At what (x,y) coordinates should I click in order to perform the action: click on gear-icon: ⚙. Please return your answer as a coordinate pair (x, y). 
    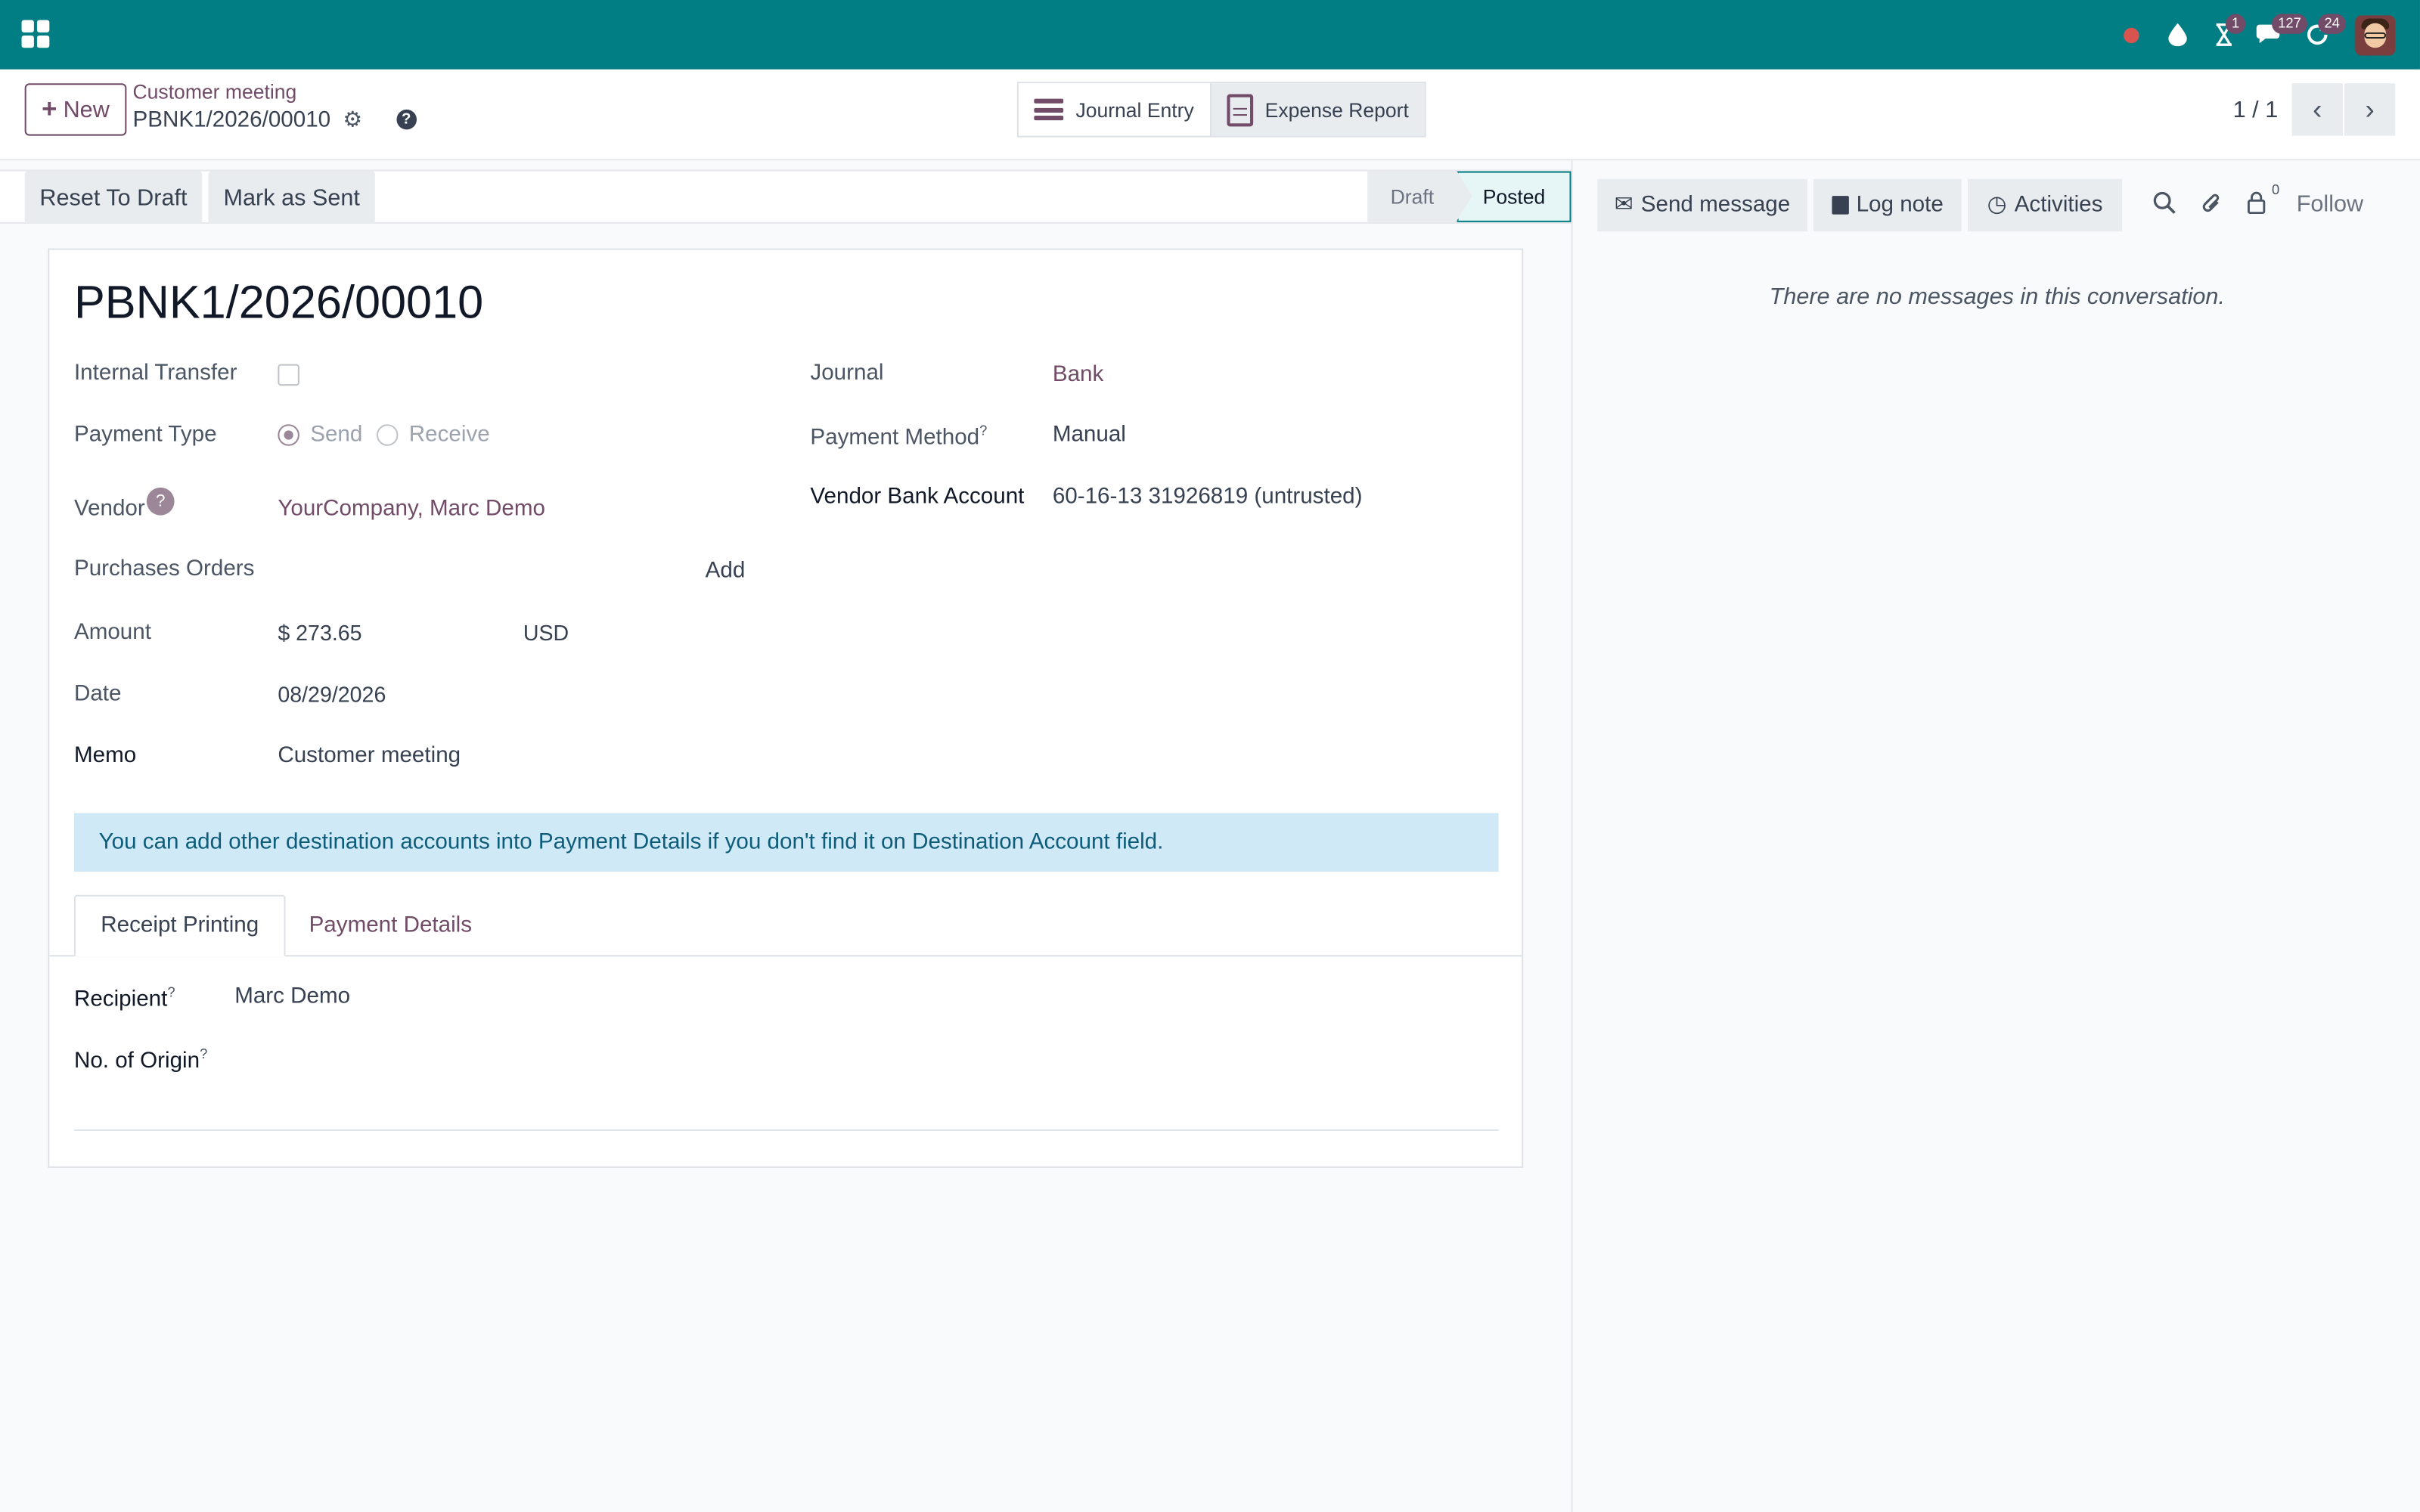
    Looking at the image, I should click on (352, 120).